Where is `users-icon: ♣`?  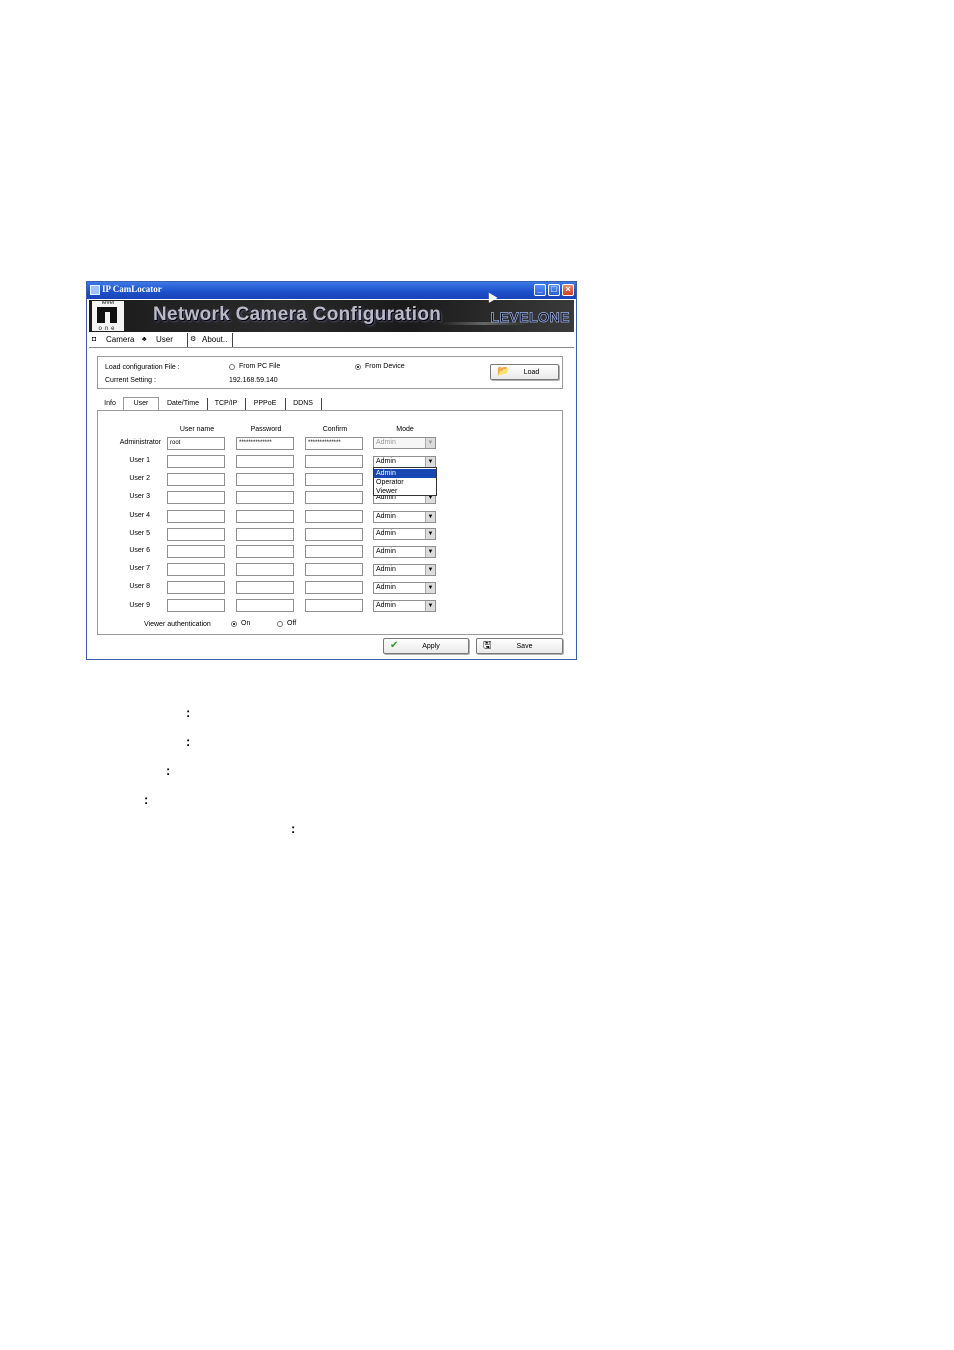 users-icon: ♣ is located at coordinates (144, 339).